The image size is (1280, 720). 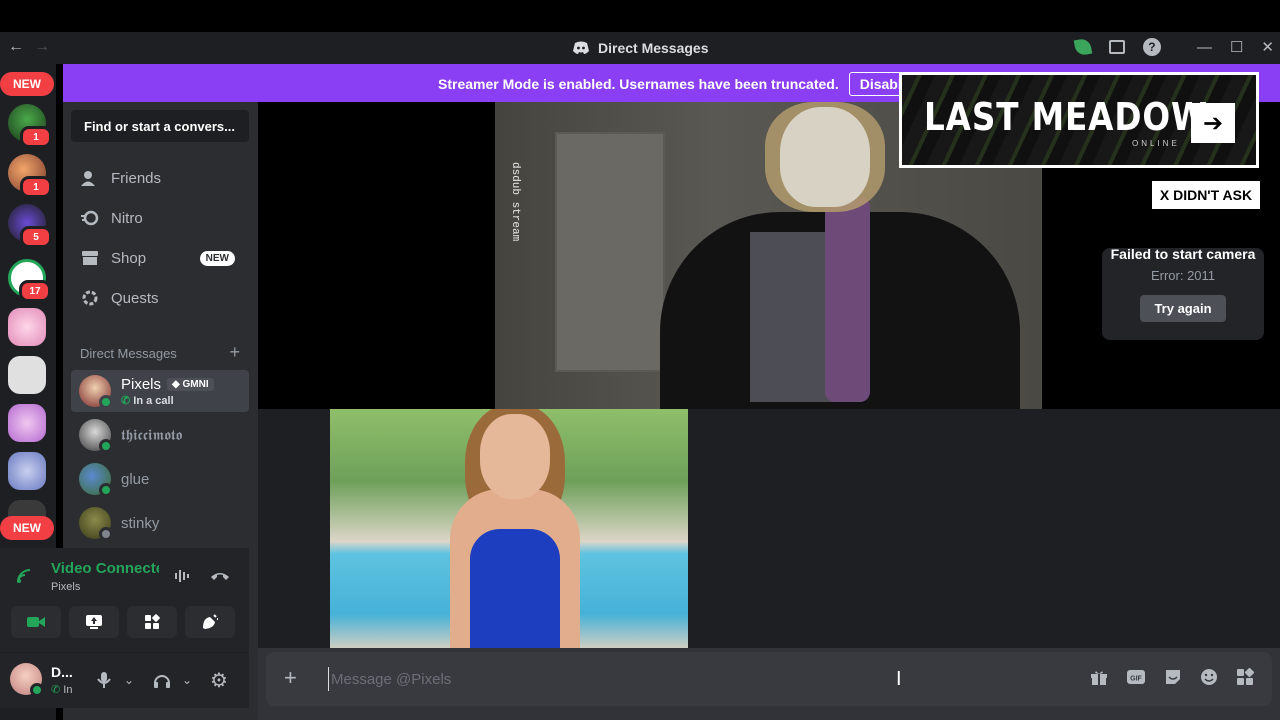 I want to click on svg-text: GIF, so click(x=1136, y=679).